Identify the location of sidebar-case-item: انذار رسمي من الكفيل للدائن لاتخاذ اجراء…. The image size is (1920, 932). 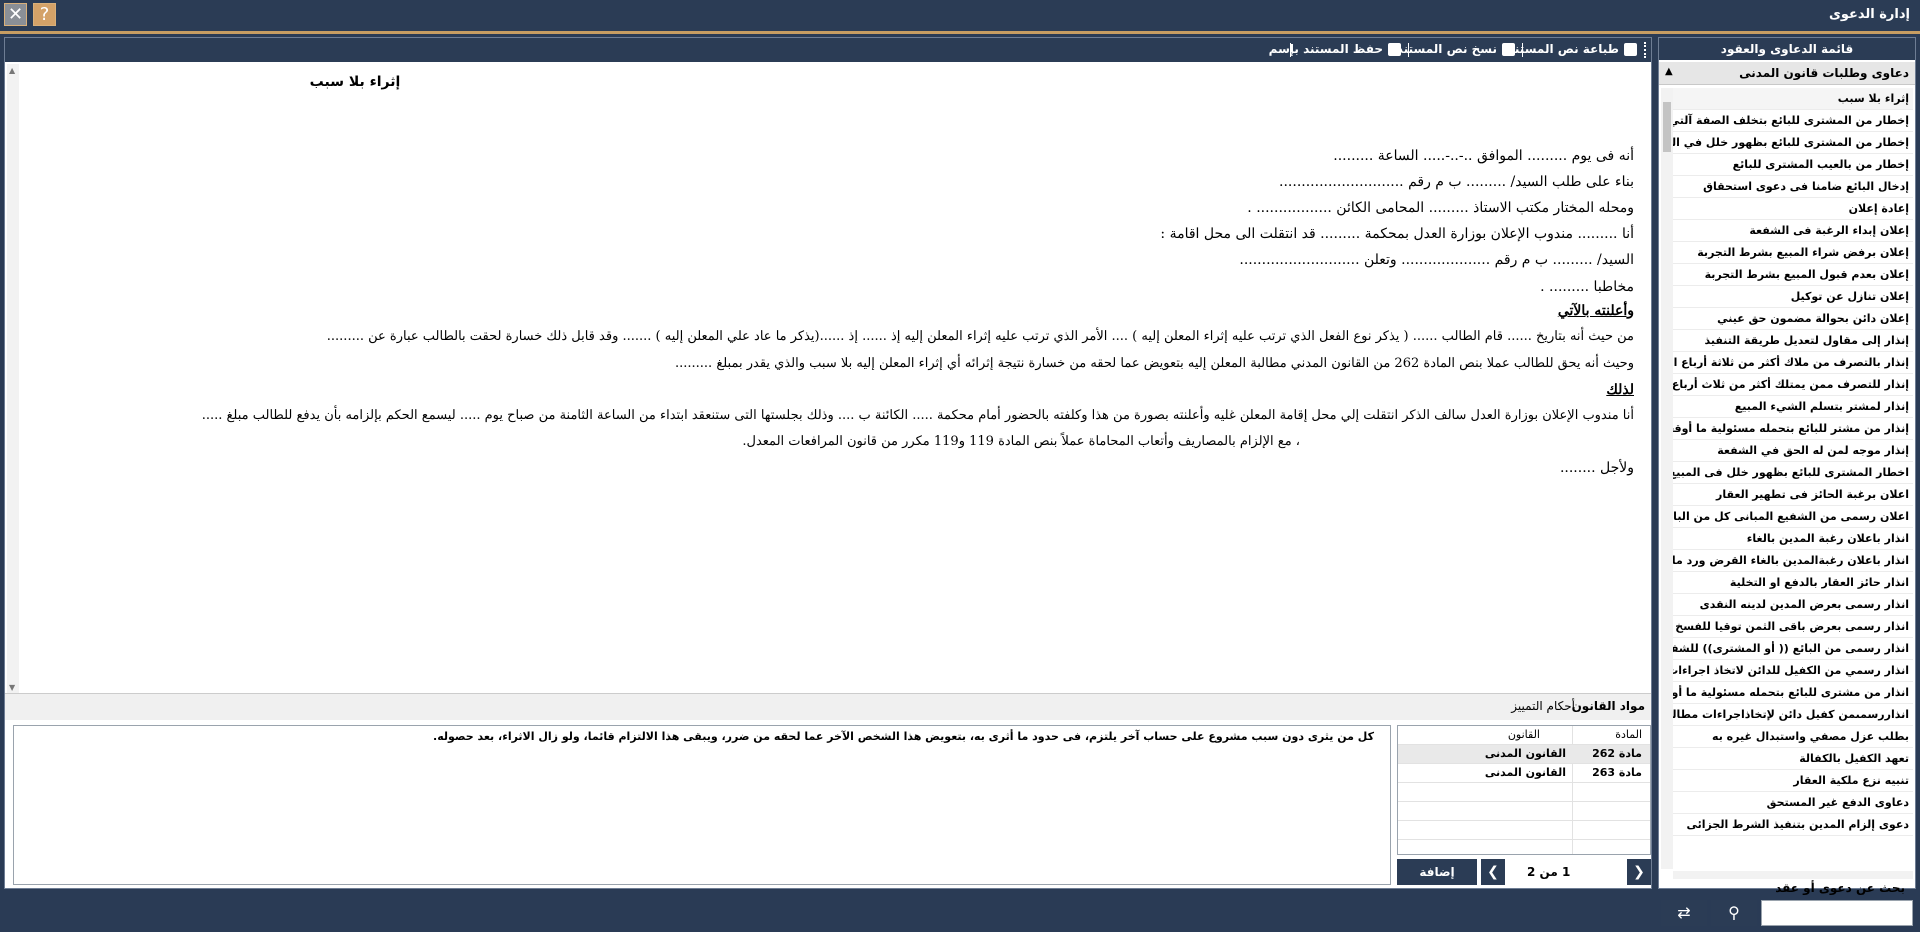
(1793, 671).